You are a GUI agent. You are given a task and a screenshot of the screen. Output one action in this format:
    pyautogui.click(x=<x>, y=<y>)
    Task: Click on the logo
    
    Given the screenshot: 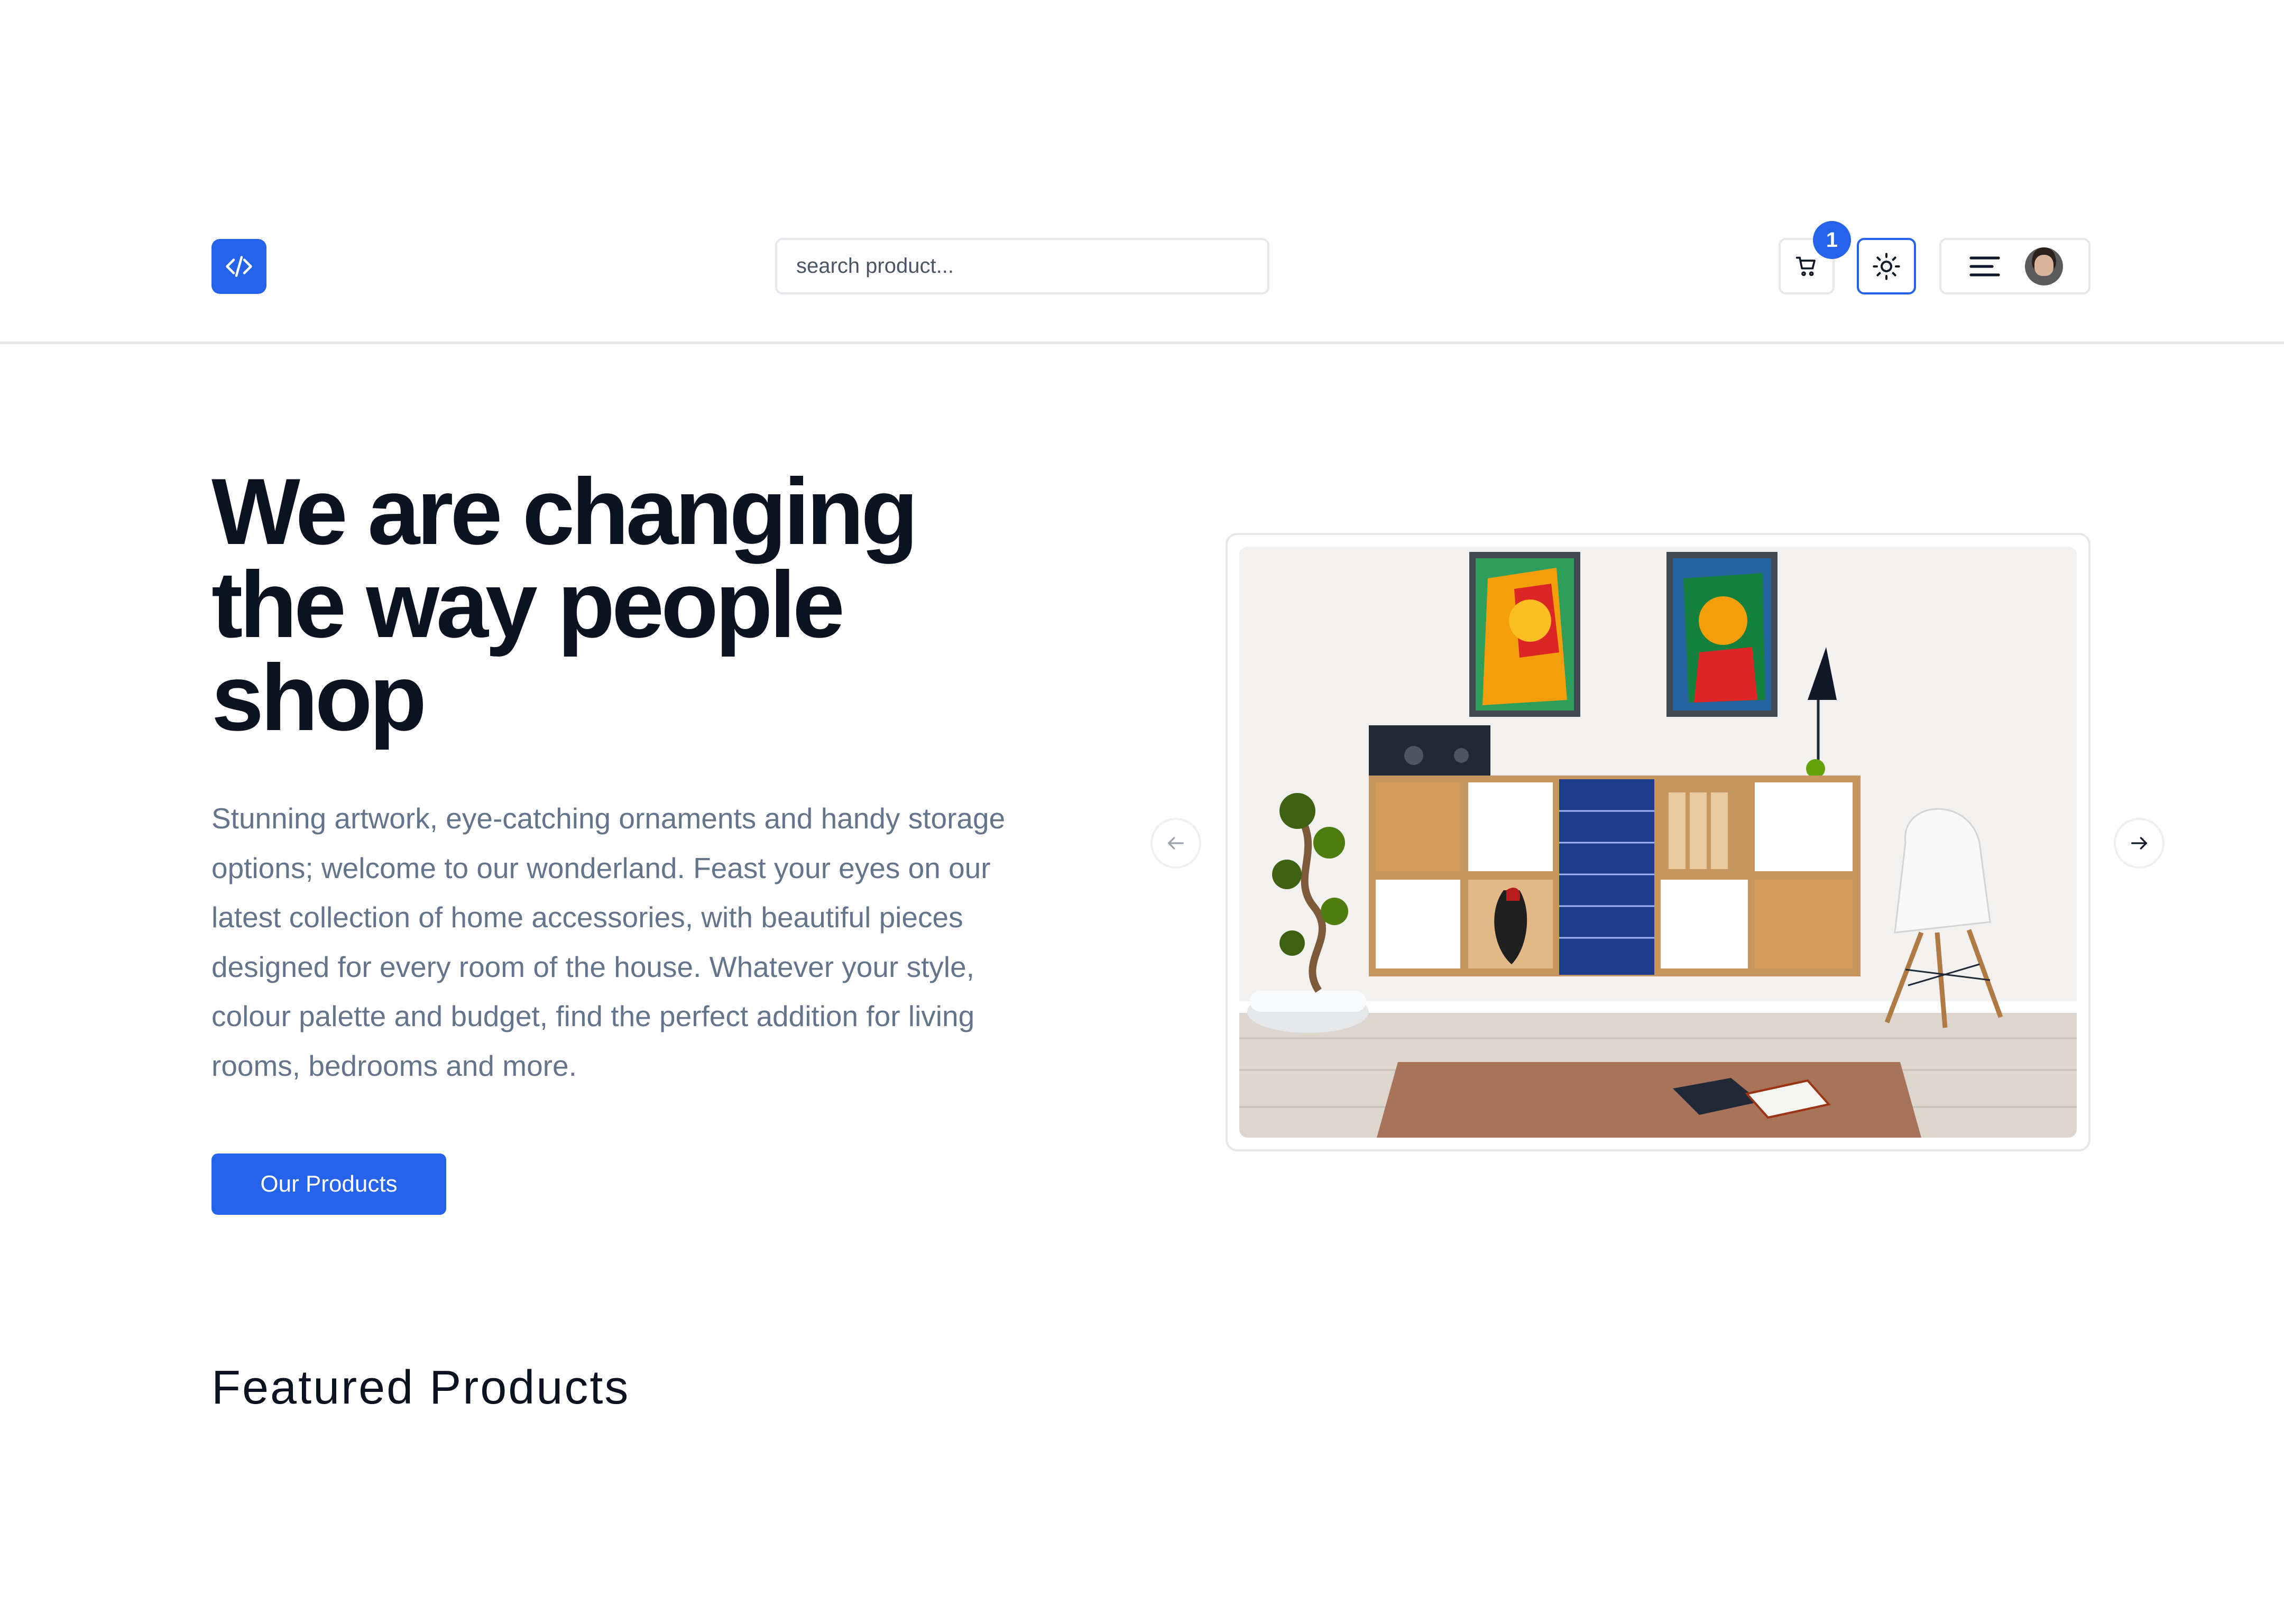 What is the action you would take?
    pyautogui.click(x=238, y=266)
    